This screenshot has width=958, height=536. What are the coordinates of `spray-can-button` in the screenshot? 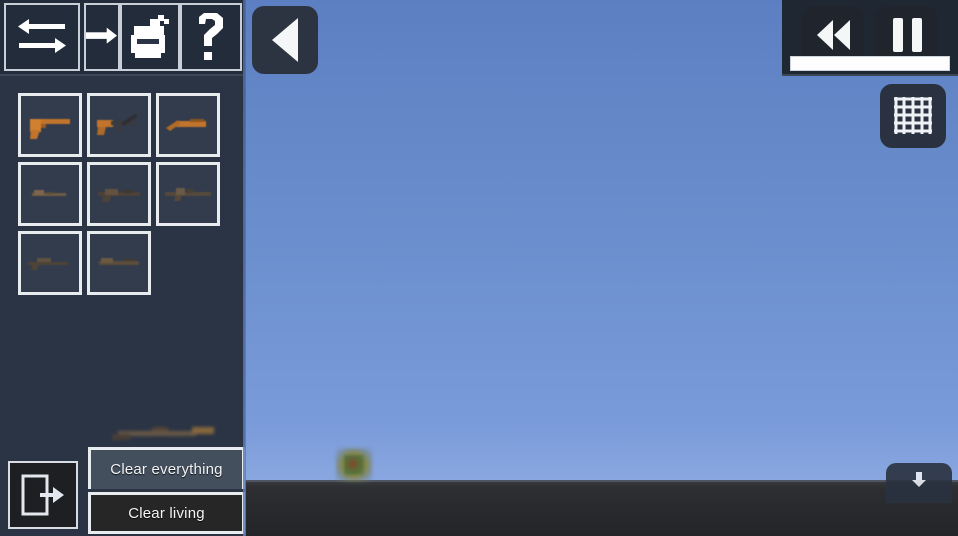 It's located at (150, 37).